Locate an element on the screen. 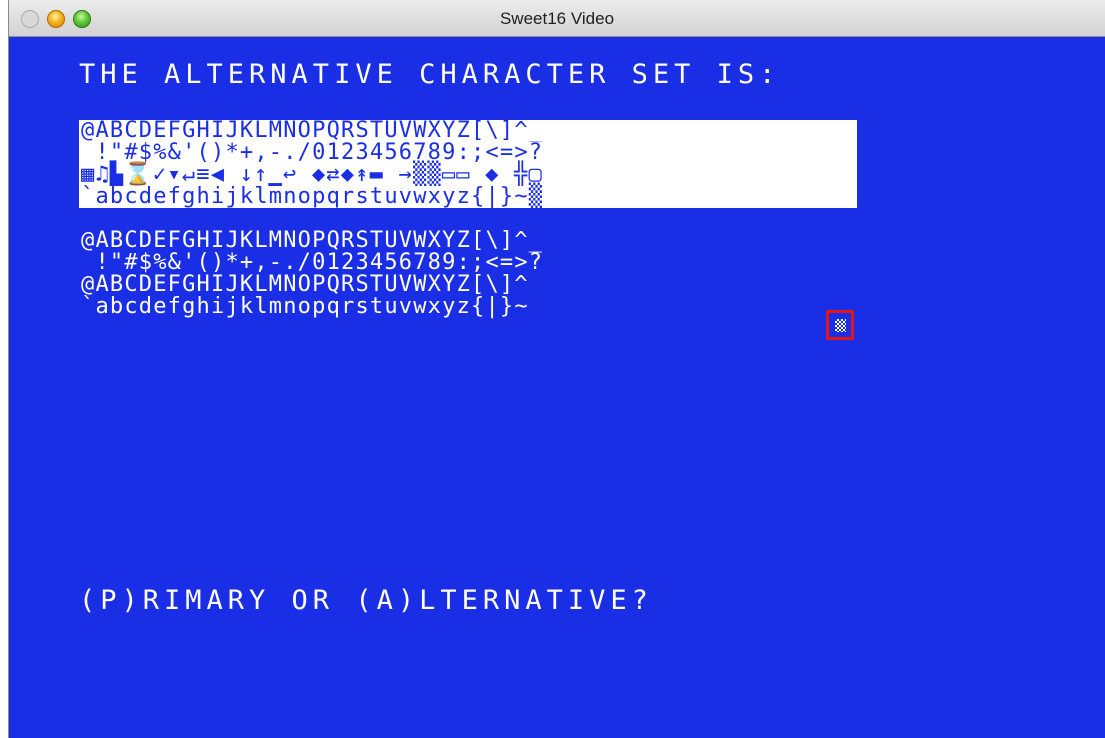 This screenshot has width=1105, height=738. normal-row-uppercase: @ABCDEFGHIJKLMNOPQRSTUVWXYZ[\]^_ is located at coordinates (312, 240).